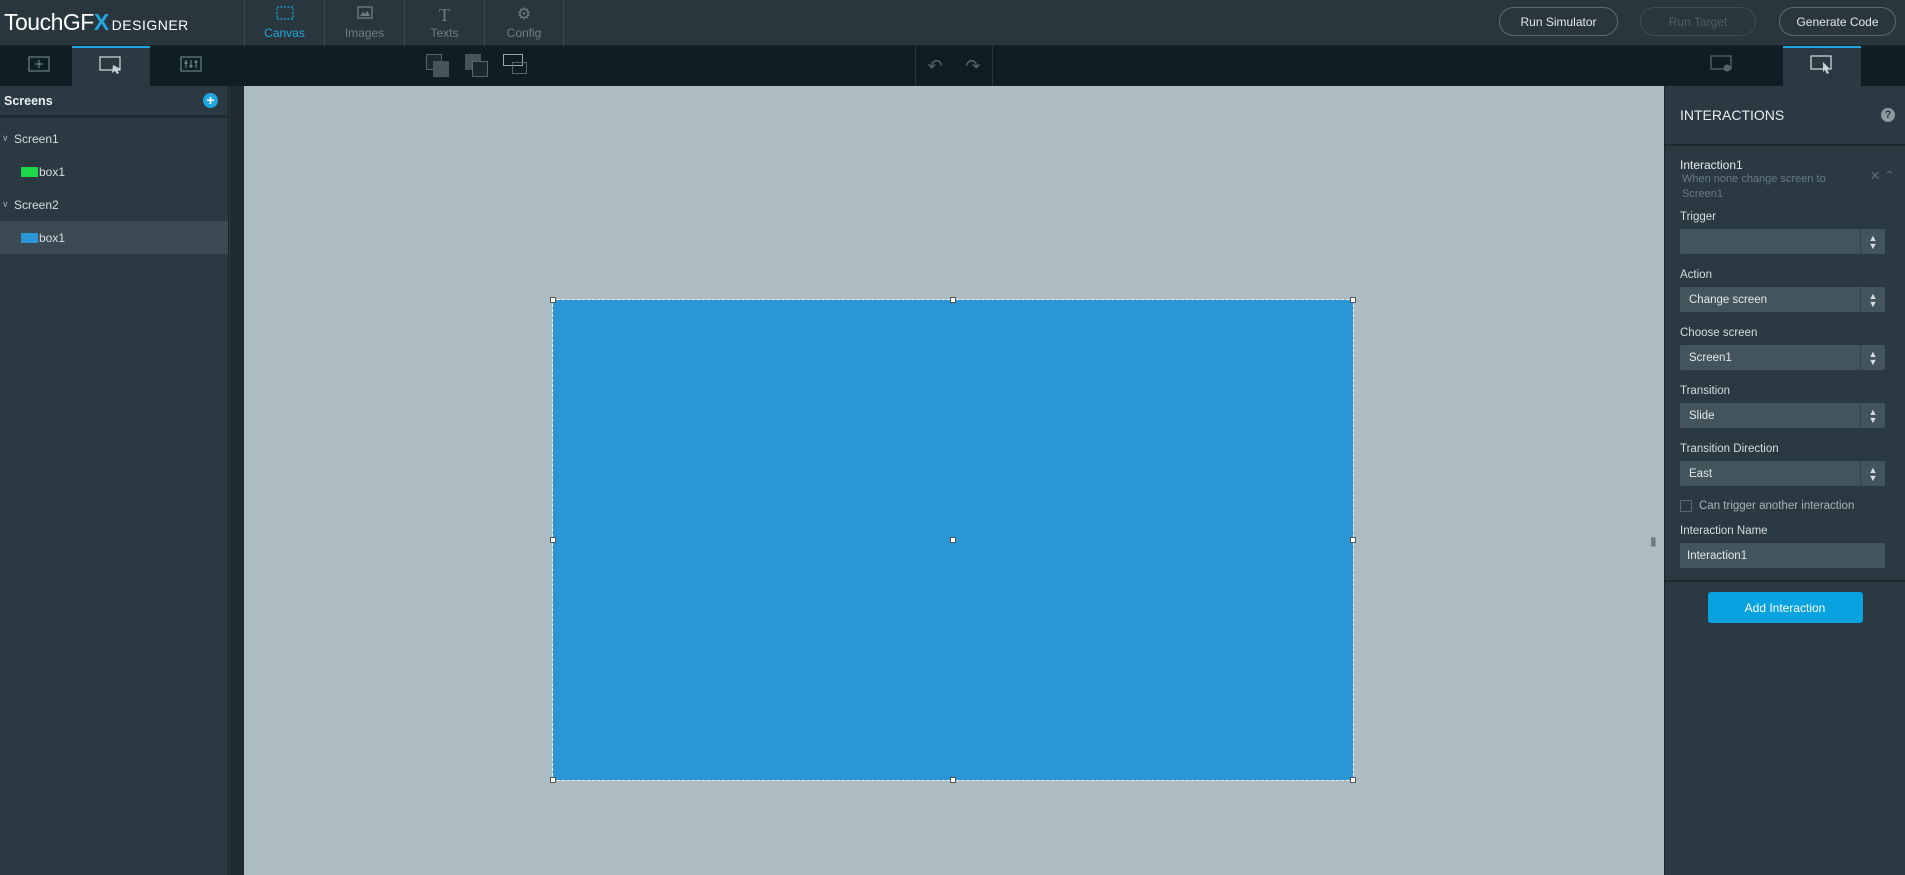 The image size is (1905, 875). I want to click on redo-icon: ↷, so click(972, 66).